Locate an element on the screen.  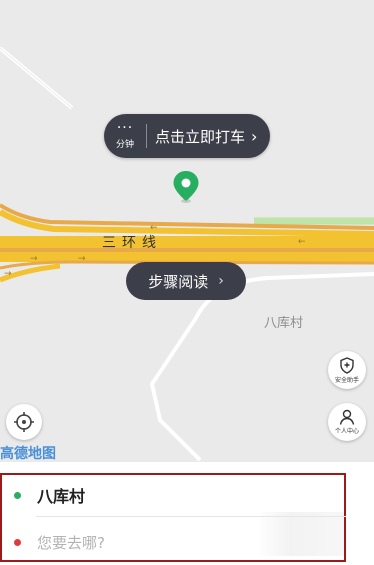
eta-block: ··· 分钟 is located at coordinates (125, 136).